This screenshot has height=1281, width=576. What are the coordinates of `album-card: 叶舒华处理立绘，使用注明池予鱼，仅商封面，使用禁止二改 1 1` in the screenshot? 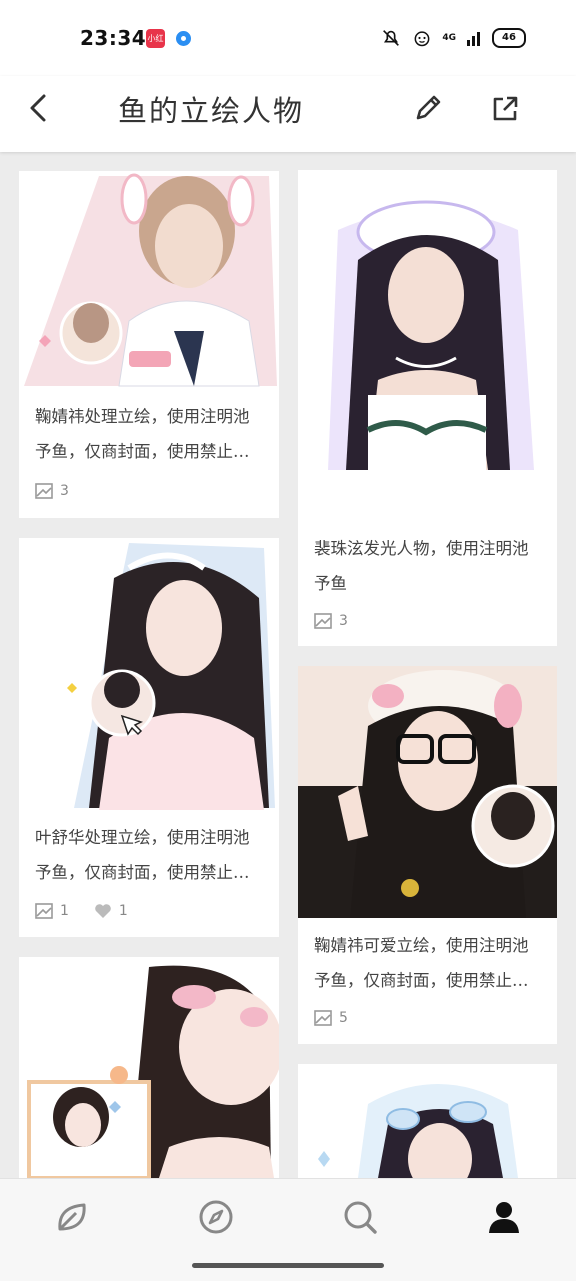 It's located at (149, 737).